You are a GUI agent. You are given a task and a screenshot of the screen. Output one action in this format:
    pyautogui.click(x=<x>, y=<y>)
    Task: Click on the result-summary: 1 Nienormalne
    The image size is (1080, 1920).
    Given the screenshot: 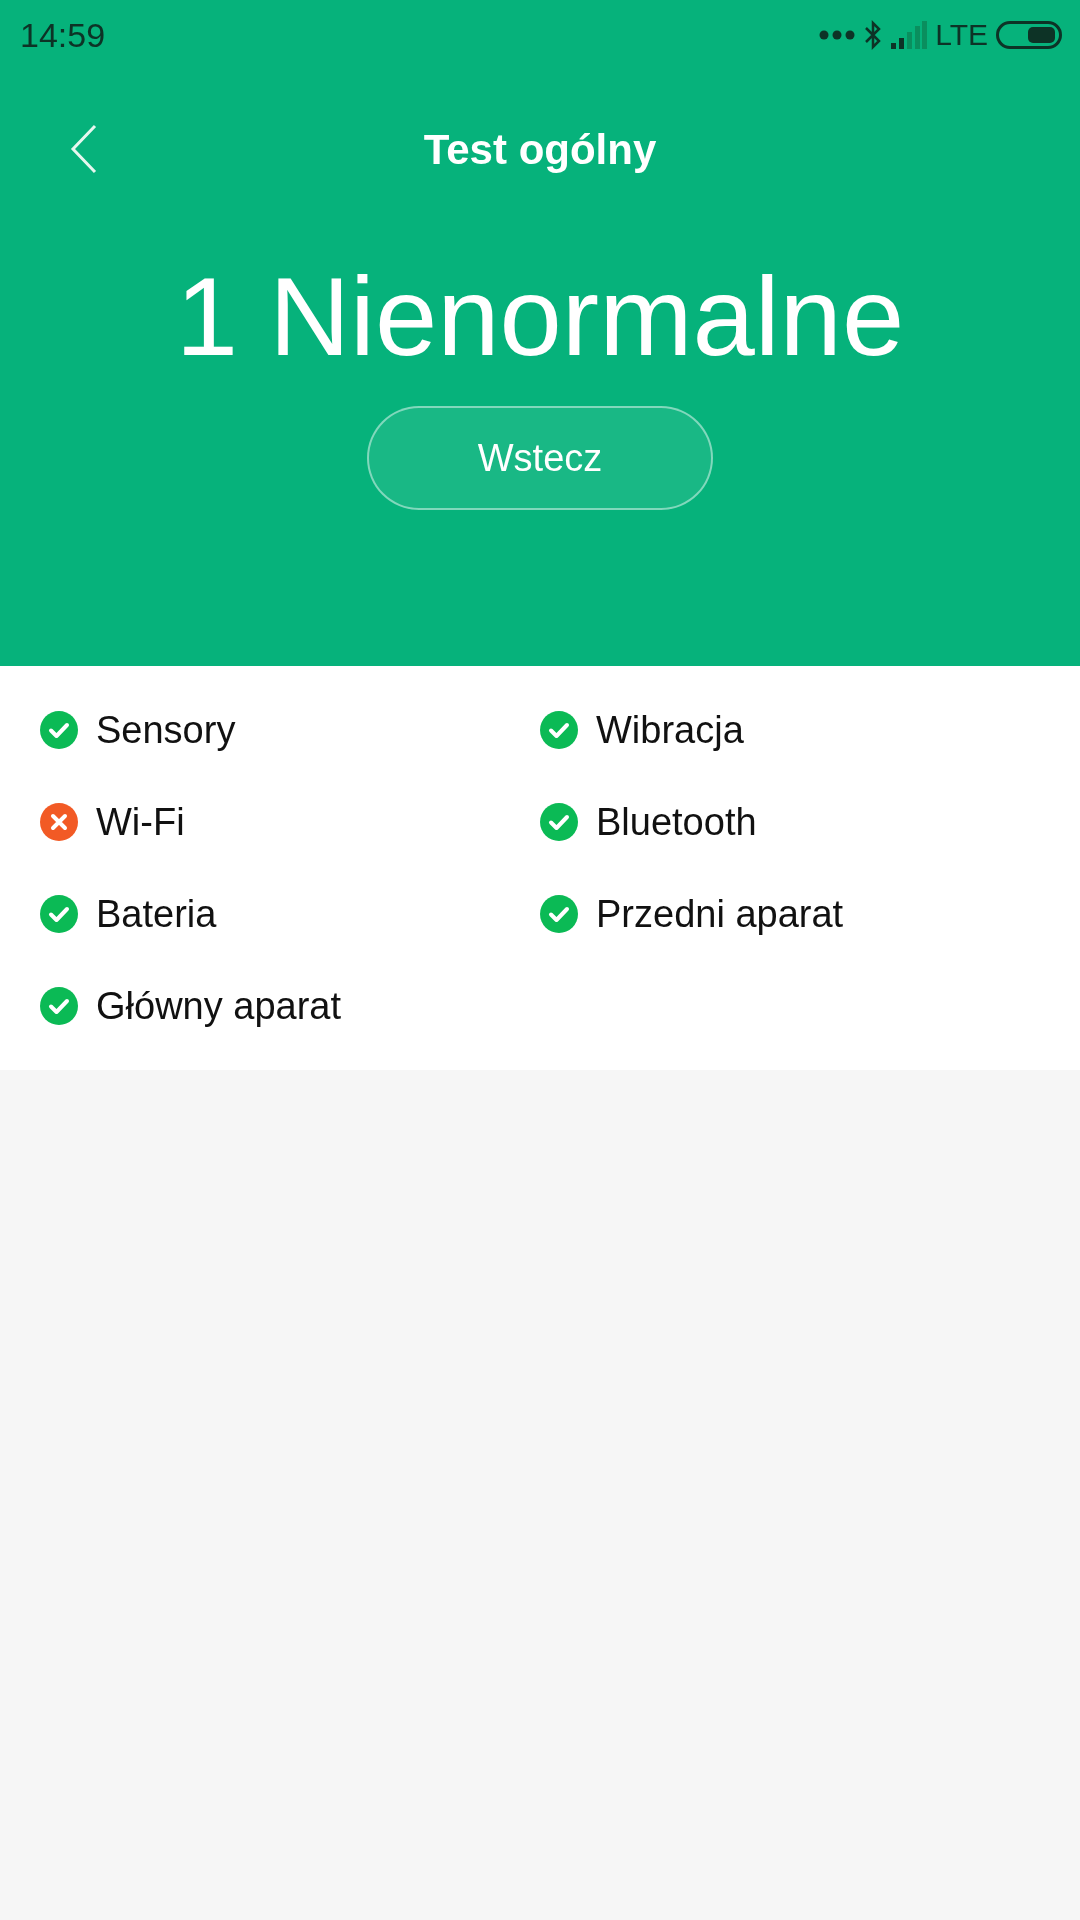 What is the action you would take?
    pyautogui.click(x=540, y=317)
    